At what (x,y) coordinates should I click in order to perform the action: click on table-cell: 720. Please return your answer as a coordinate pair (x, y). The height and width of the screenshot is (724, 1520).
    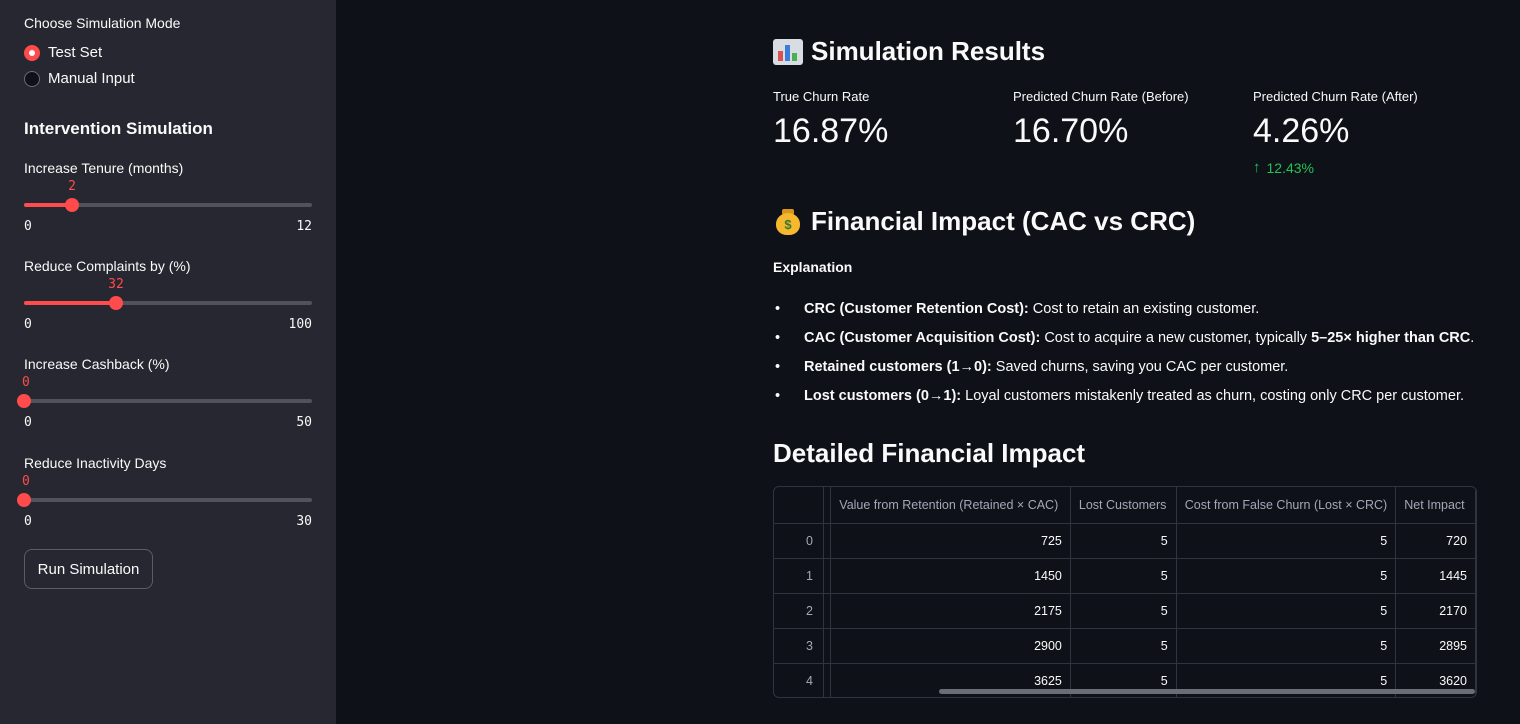
    Looking at the image, I should click on (1435, 541).